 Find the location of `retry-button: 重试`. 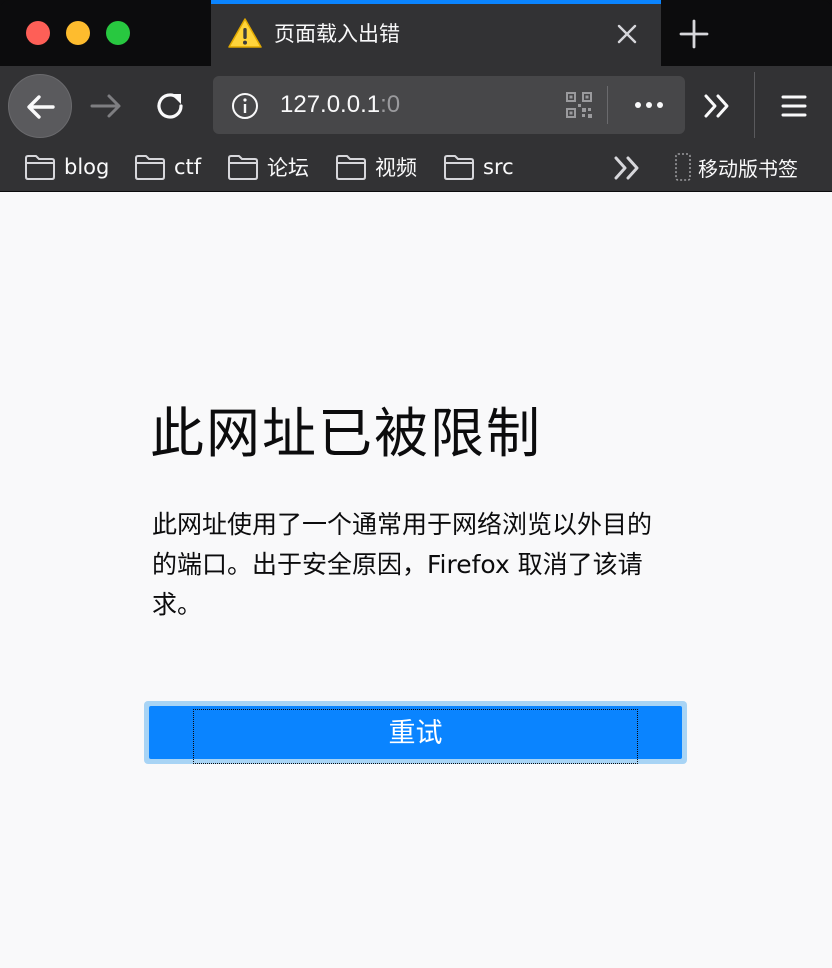

retry-button: 重试 is located at coordinates (415, 735).